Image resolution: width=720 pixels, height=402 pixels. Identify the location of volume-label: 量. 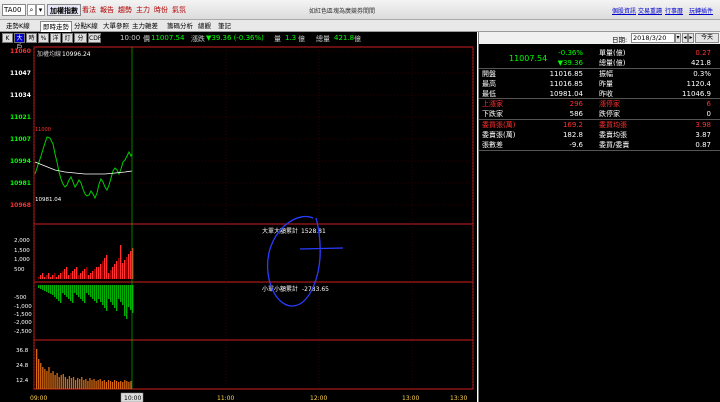
(277, 39).